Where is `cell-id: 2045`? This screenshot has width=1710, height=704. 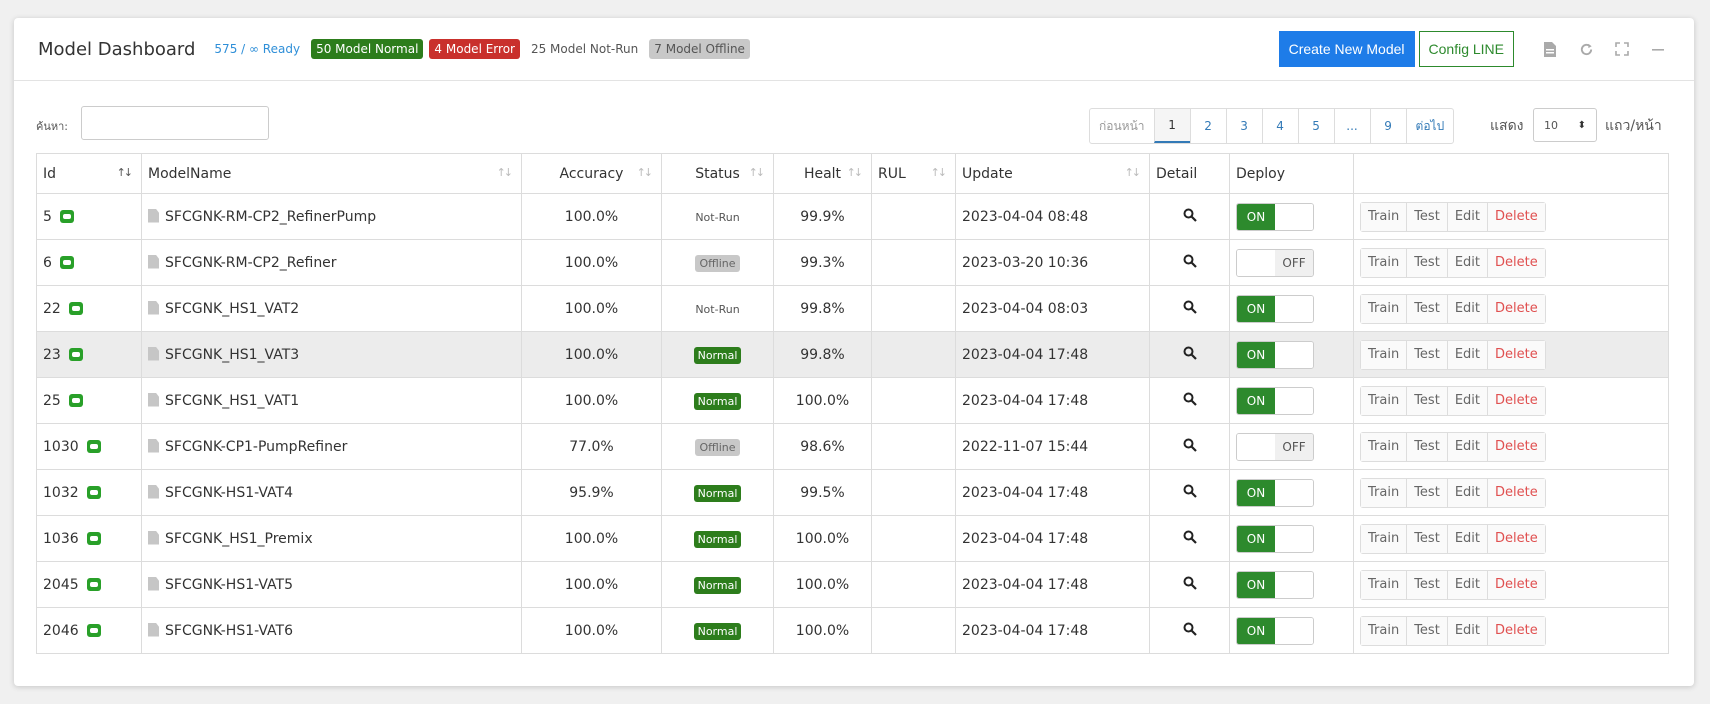 cell-id: 2045 is located at coordinates (89, 584).